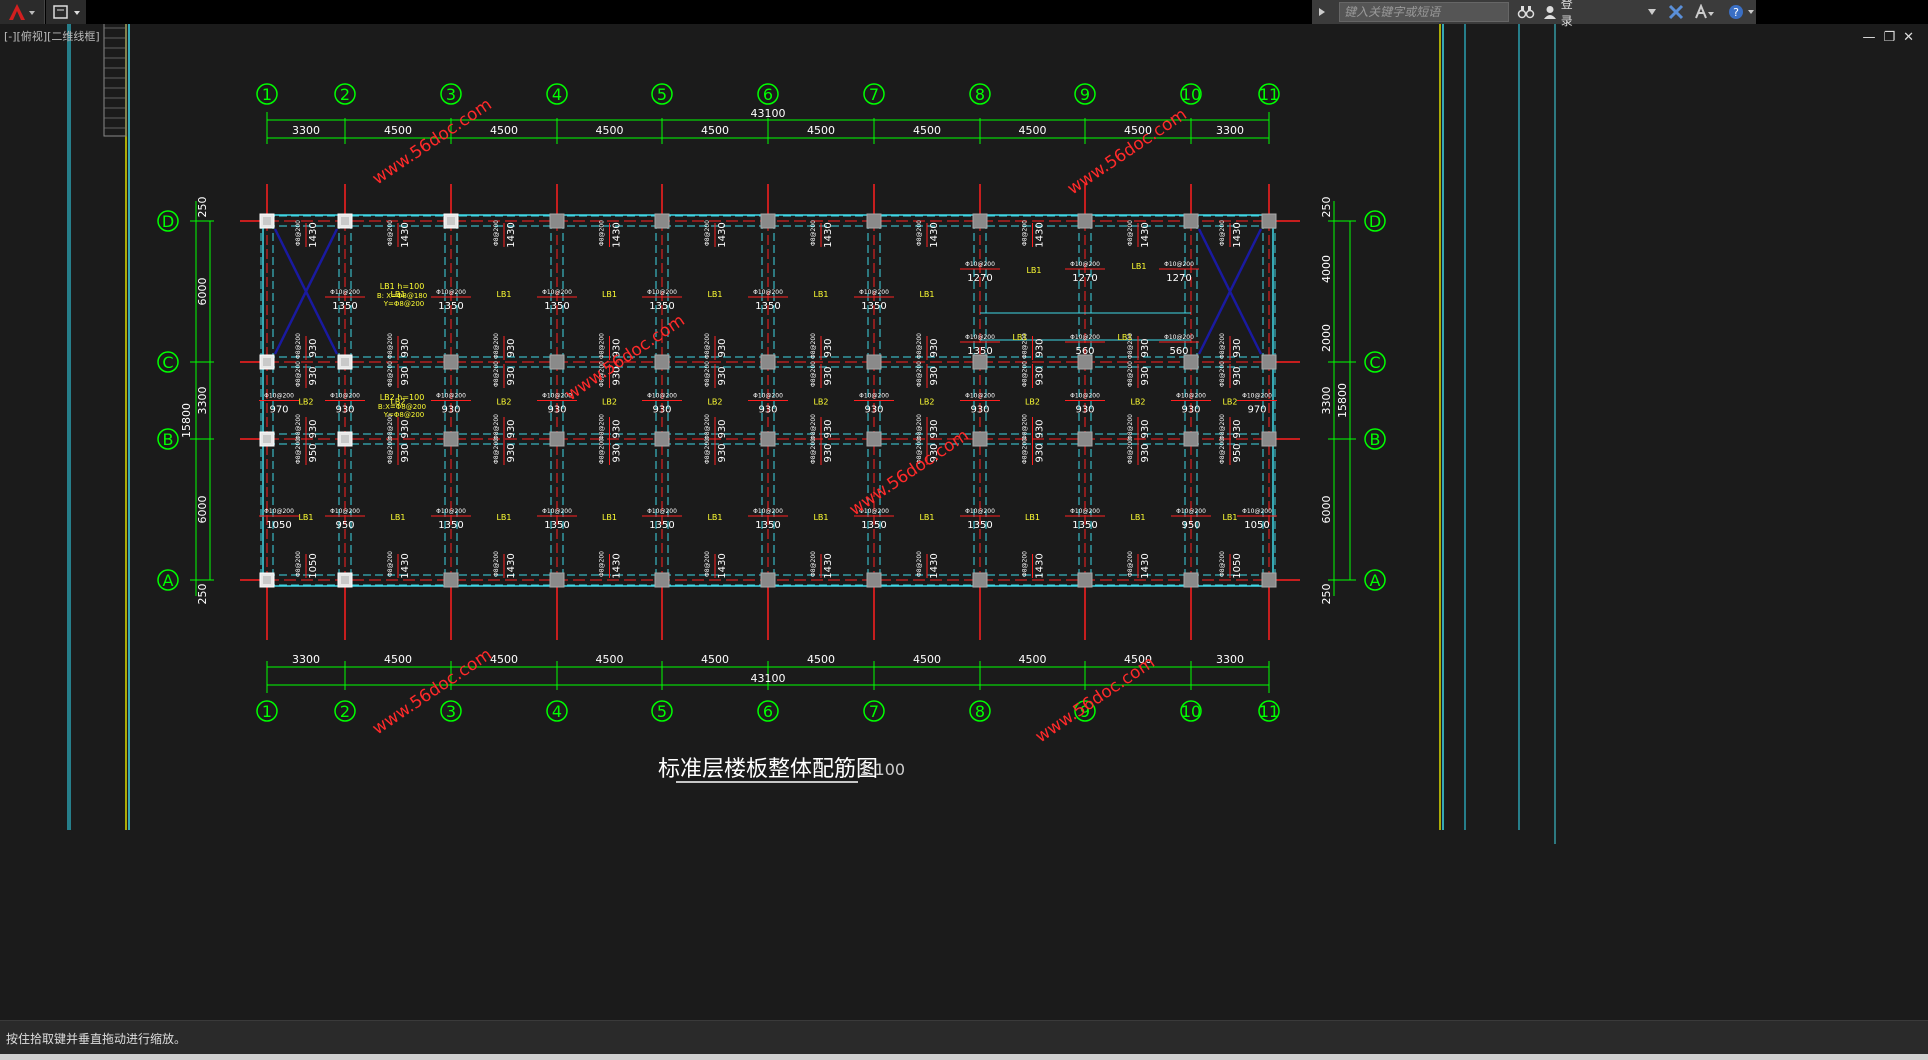 This screenshot has height=1060, width=1928. I want to click on user-icon, so click(1550, 12).